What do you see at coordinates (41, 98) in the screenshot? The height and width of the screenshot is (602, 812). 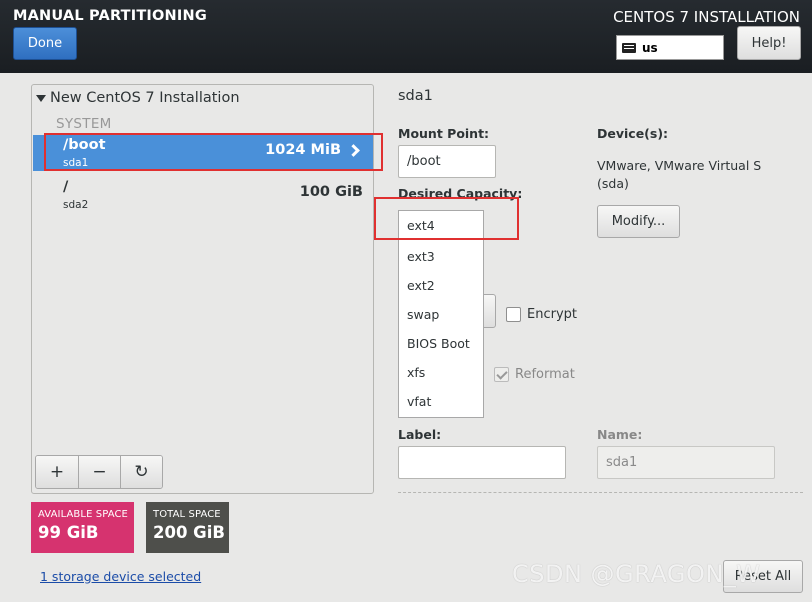 I see `expander-triangle-icon` at bounding box center [41, 98].